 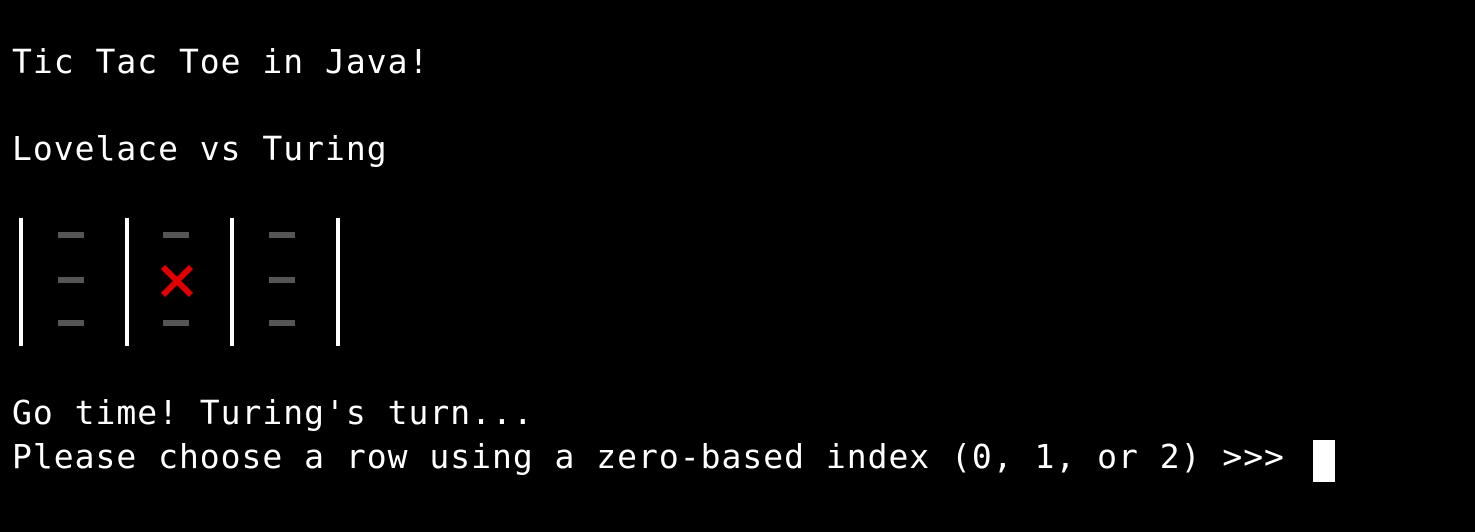 I want to click on text-cursor, so click(x=1324, y=461).